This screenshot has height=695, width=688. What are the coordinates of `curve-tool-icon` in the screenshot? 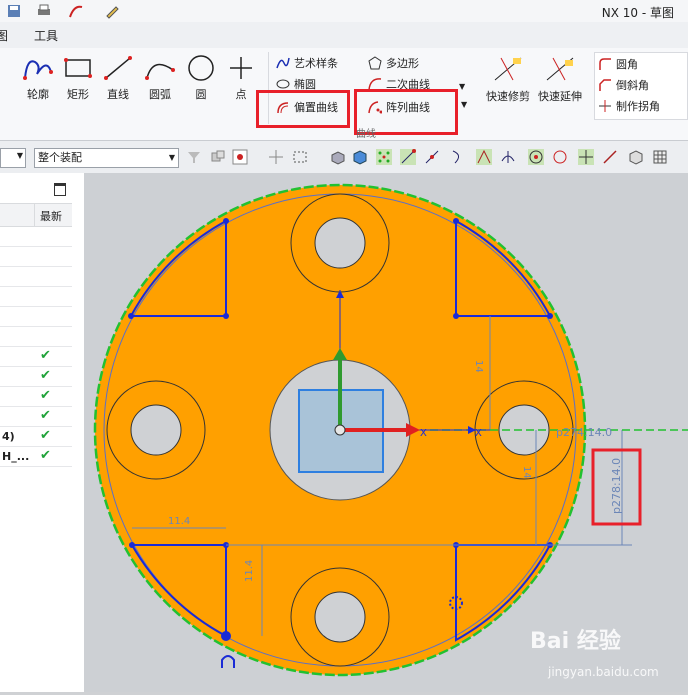 It's located at (76, 11).